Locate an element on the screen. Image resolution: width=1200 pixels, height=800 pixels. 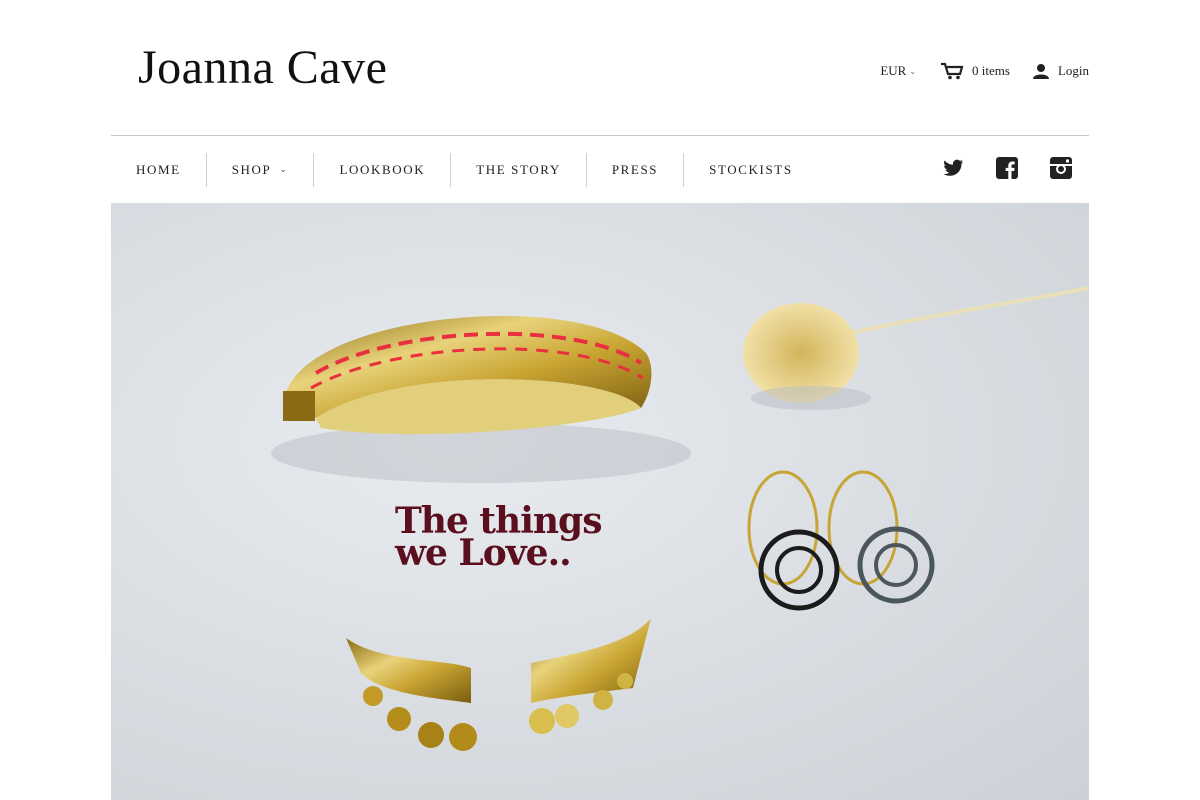
site-logo: Joanna Cave is located at coordinates (262, 67).